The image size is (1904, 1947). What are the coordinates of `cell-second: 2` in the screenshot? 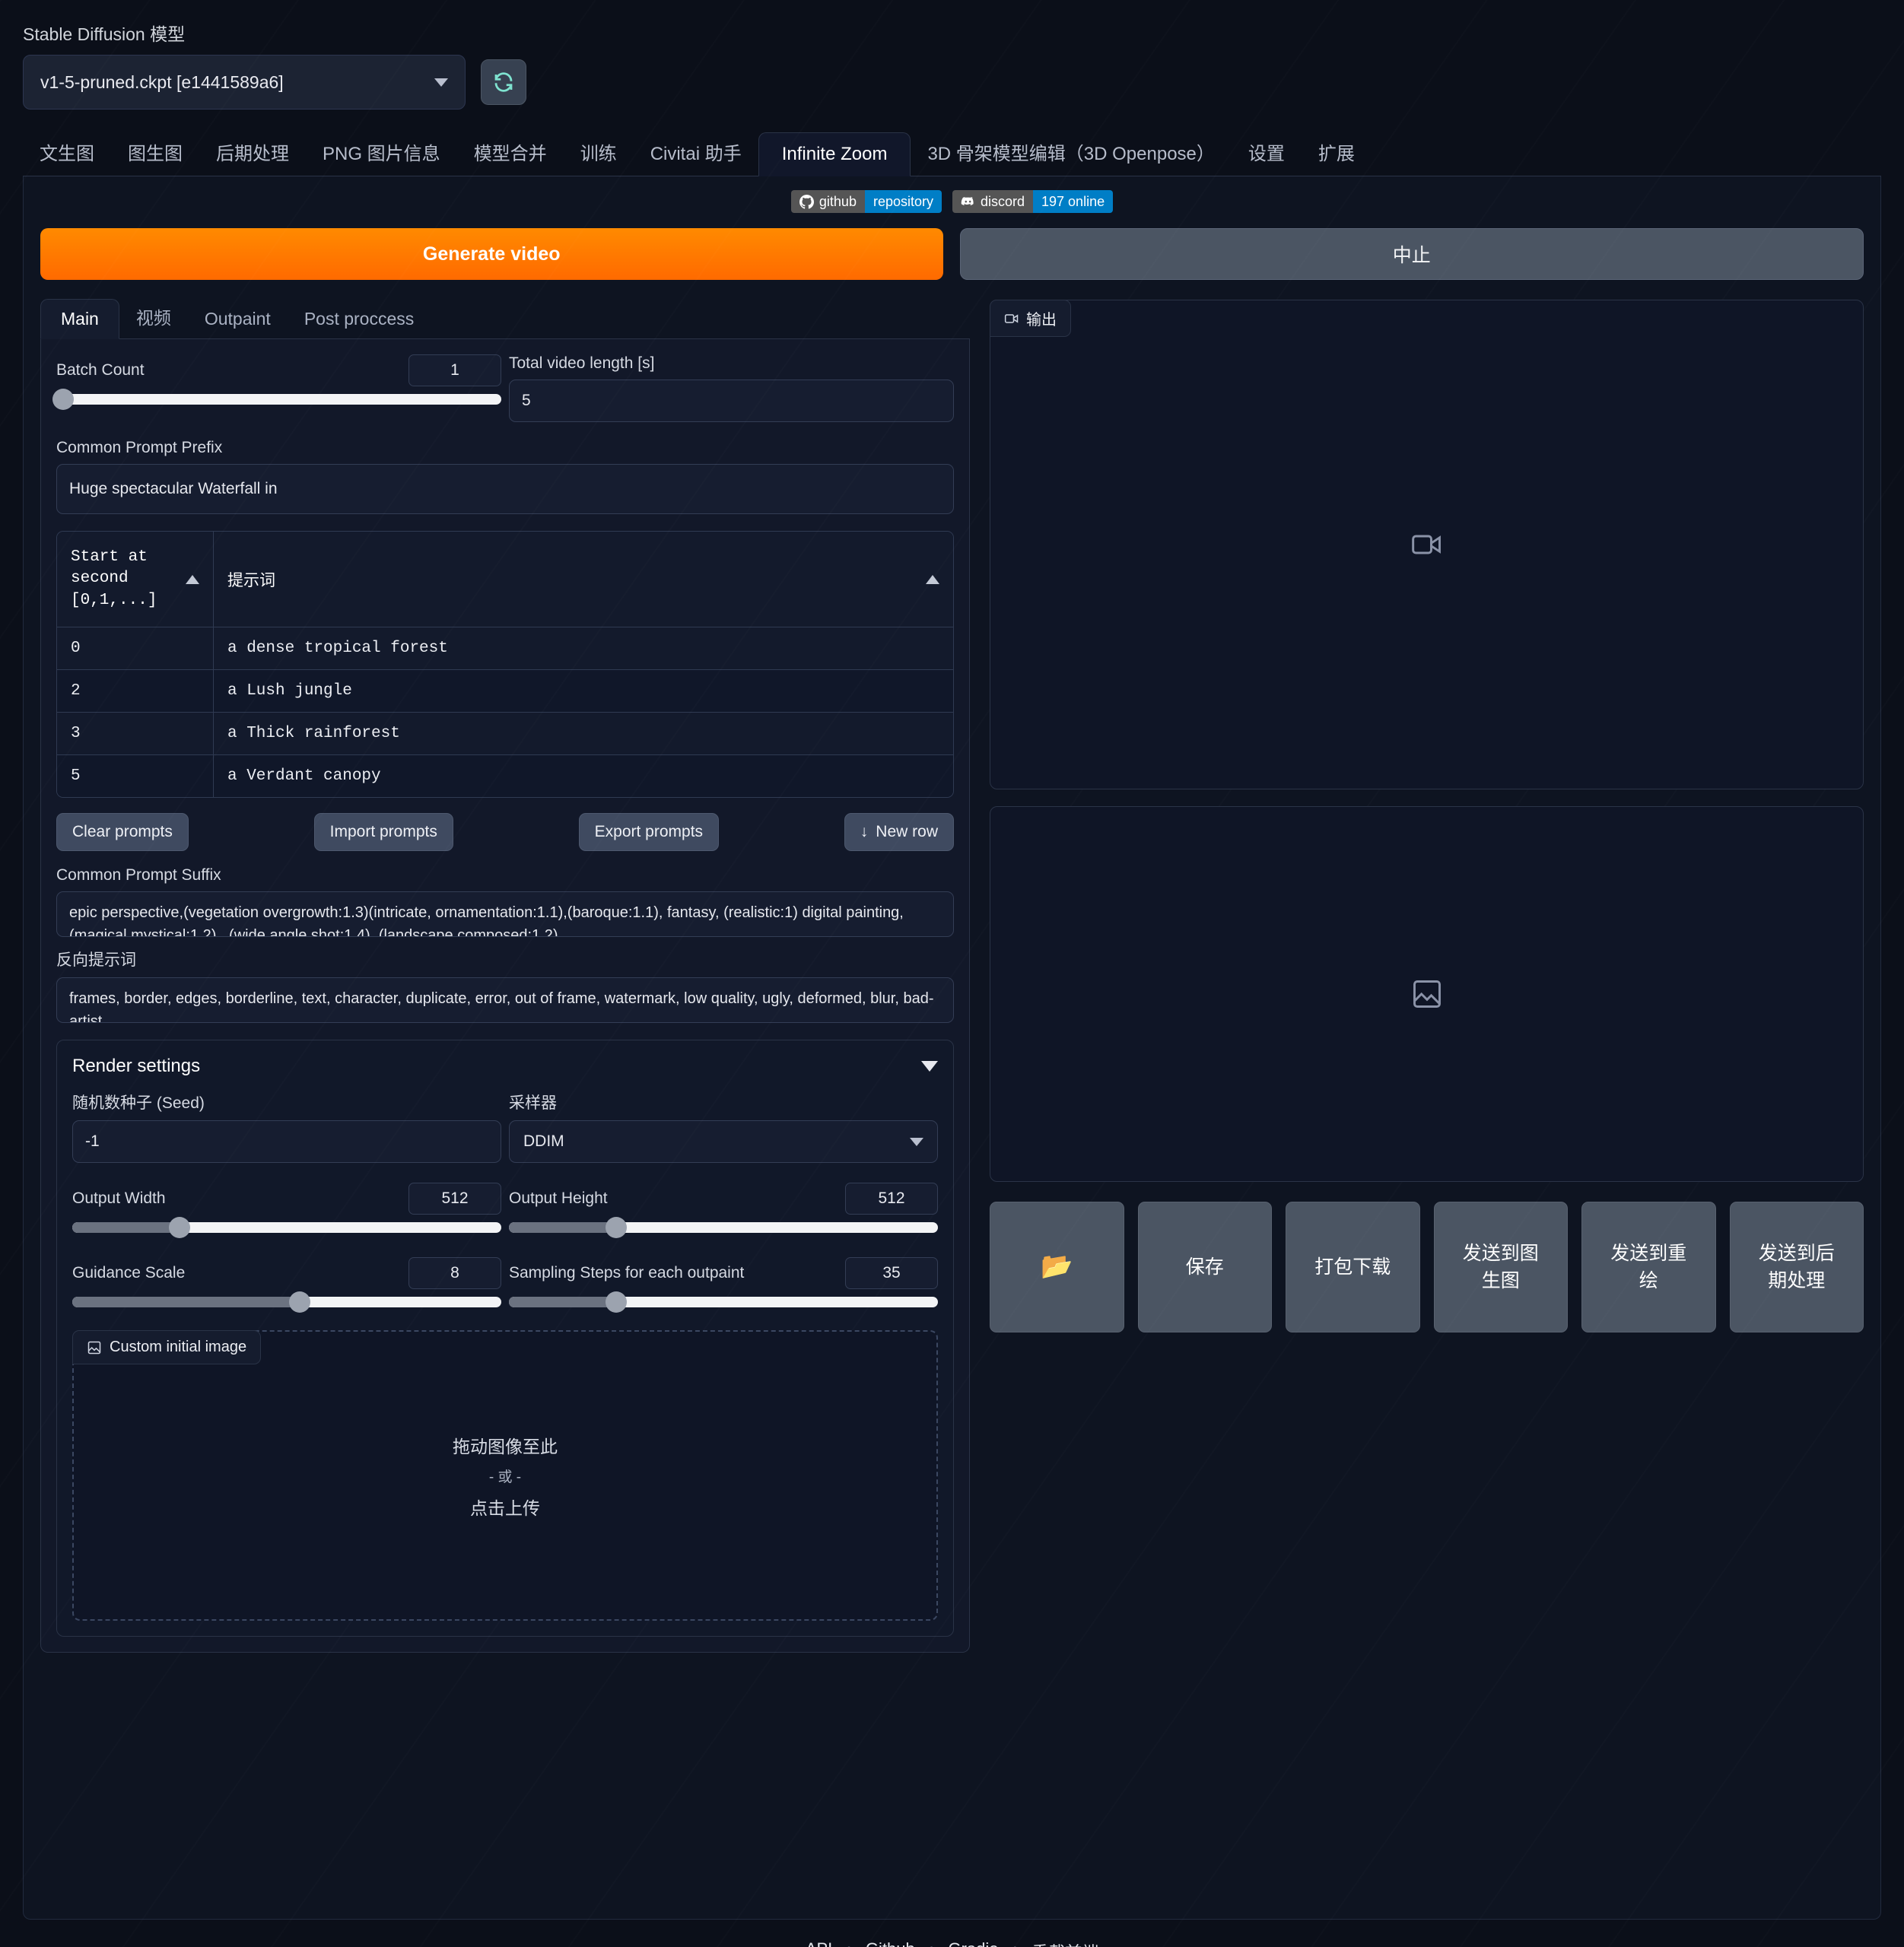 It's located at (135, 691).